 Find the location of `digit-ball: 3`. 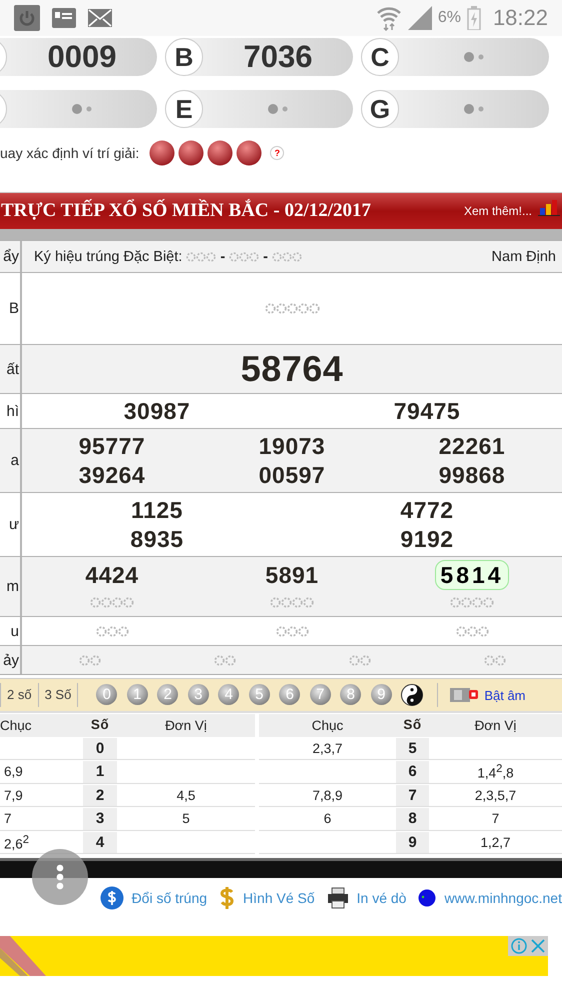

digit-ball: 3 is located at coordinates (198, 694).